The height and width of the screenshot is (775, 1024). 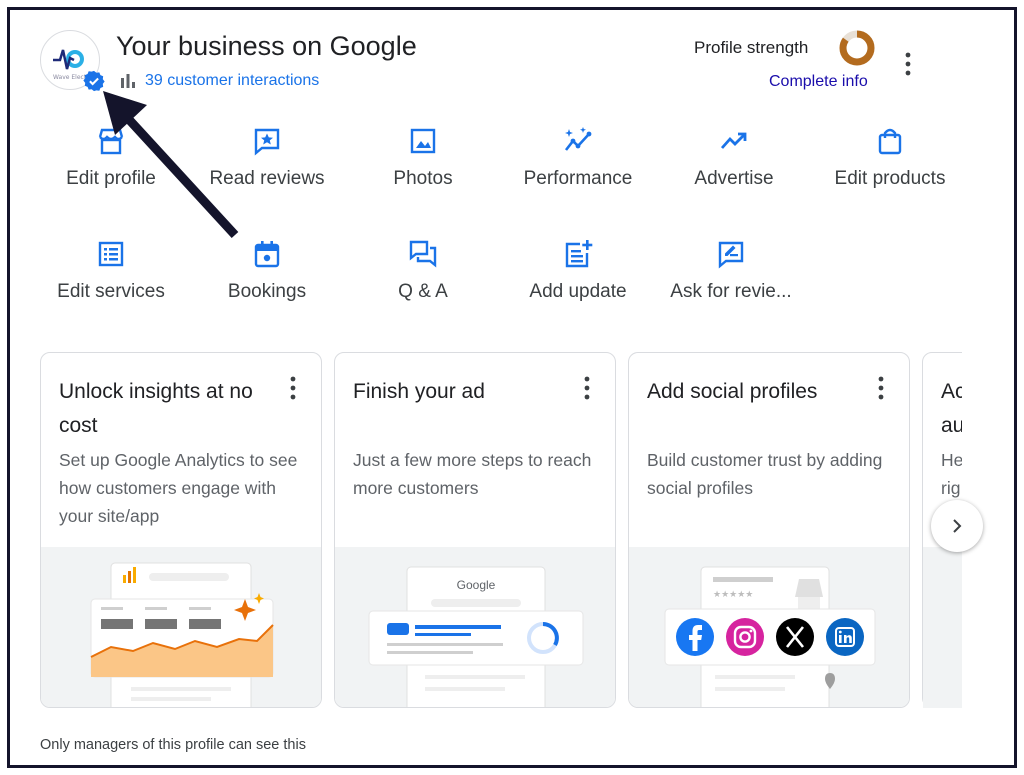 What do you see at coordinates (266, 46) in the screenshot?
I see `page-title: Your business on Google` at bounding box center [266, 46].